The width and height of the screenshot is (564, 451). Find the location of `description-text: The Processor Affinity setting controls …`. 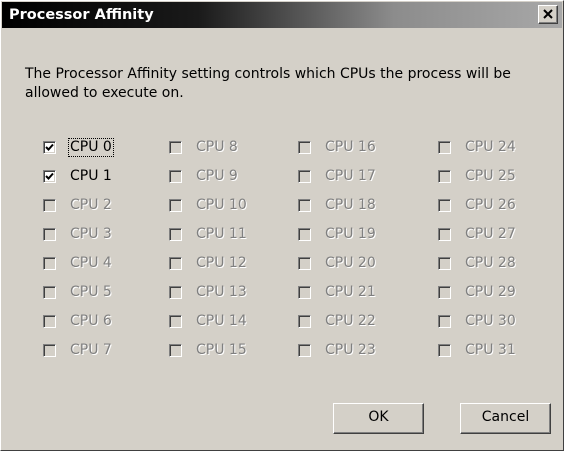

description-text: The Processor Affinity setting controls … is located at coordinates (268, 83).